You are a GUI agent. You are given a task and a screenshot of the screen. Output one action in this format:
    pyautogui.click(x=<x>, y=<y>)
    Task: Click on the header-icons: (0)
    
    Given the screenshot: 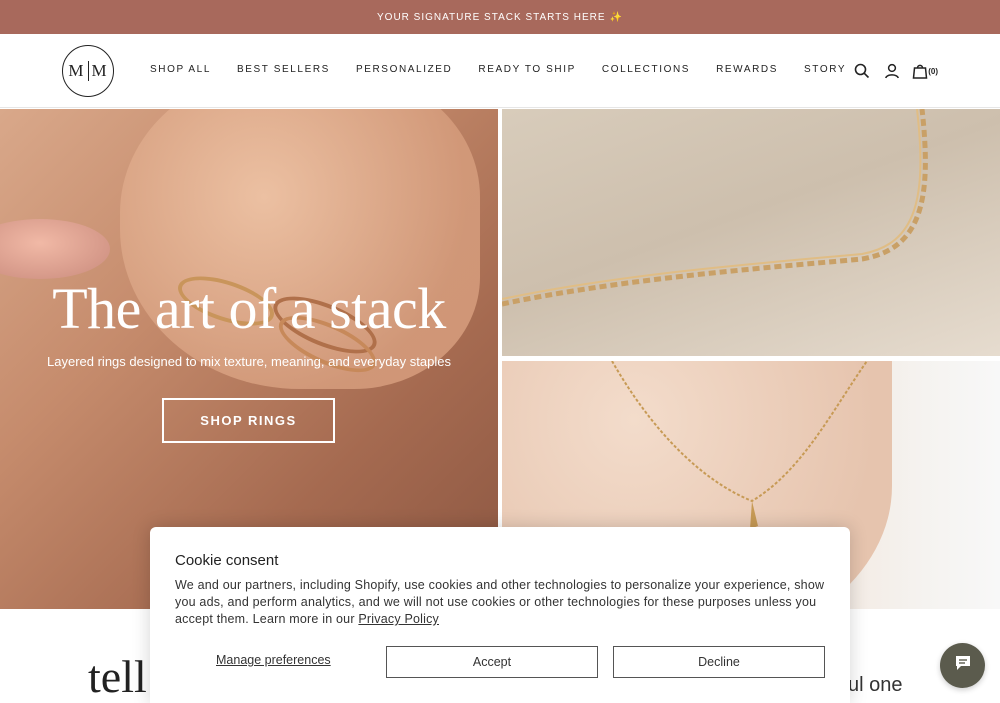 What is the action you would take?
    pyautogui.click(x=890, y=71)
    